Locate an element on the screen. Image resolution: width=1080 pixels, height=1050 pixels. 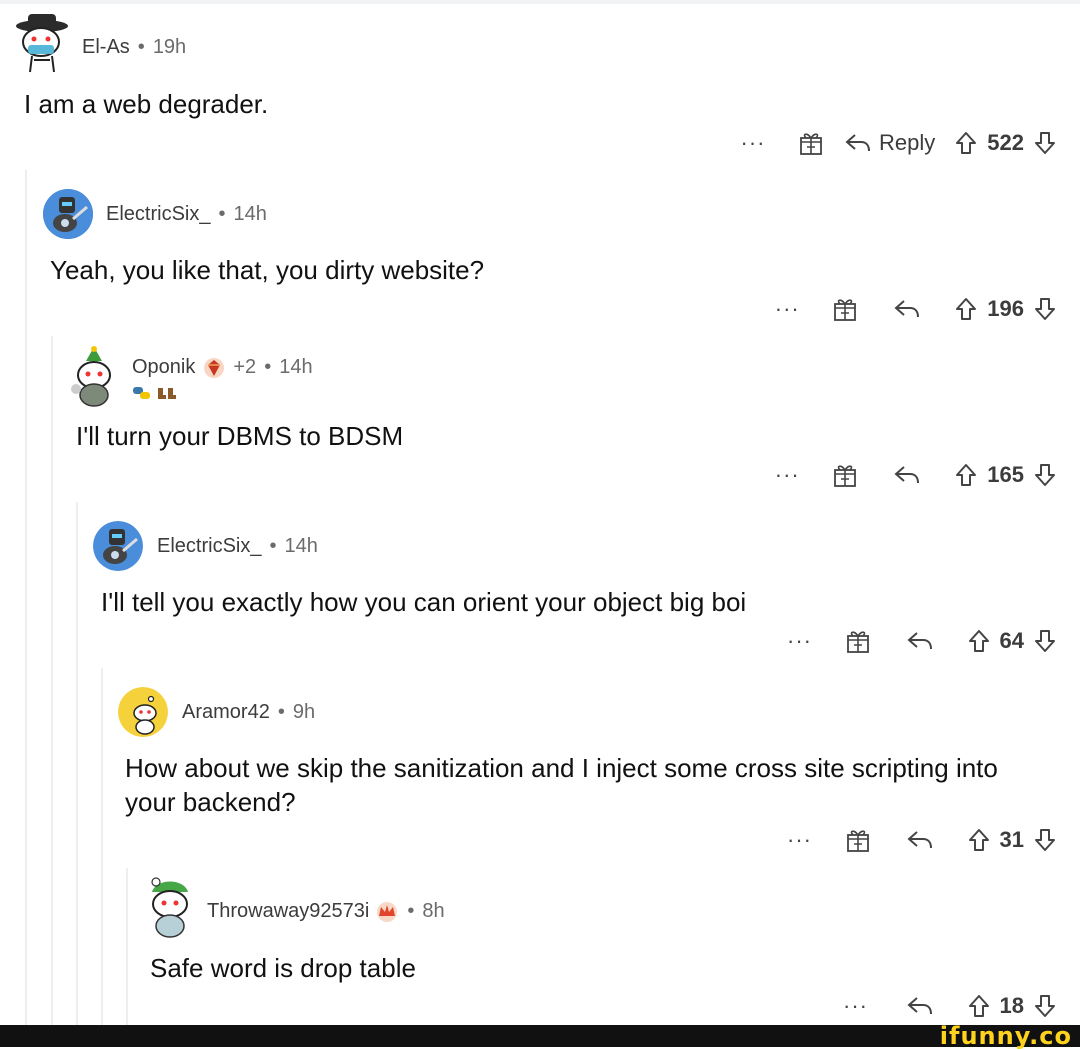
user-flair-icons is located at coordinates (155, 393).